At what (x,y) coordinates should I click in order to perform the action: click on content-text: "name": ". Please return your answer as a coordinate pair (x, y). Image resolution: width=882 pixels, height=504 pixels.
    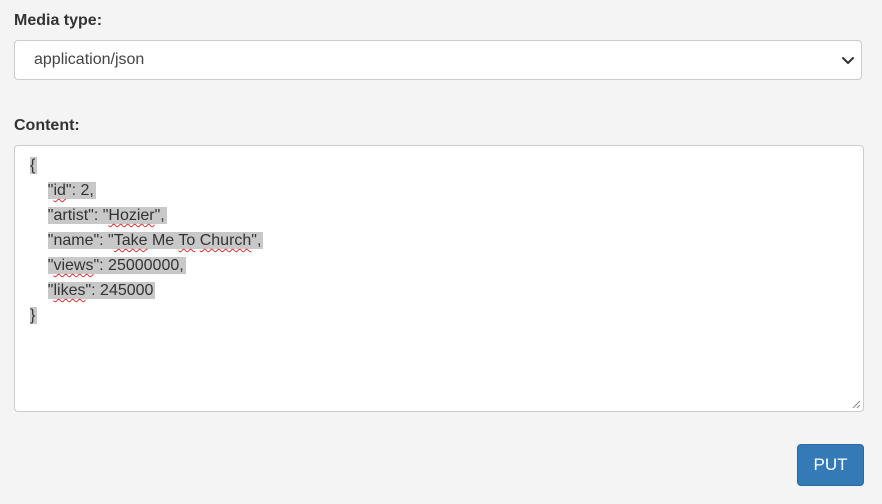
    Looking at the image, I should click on (80, 240).